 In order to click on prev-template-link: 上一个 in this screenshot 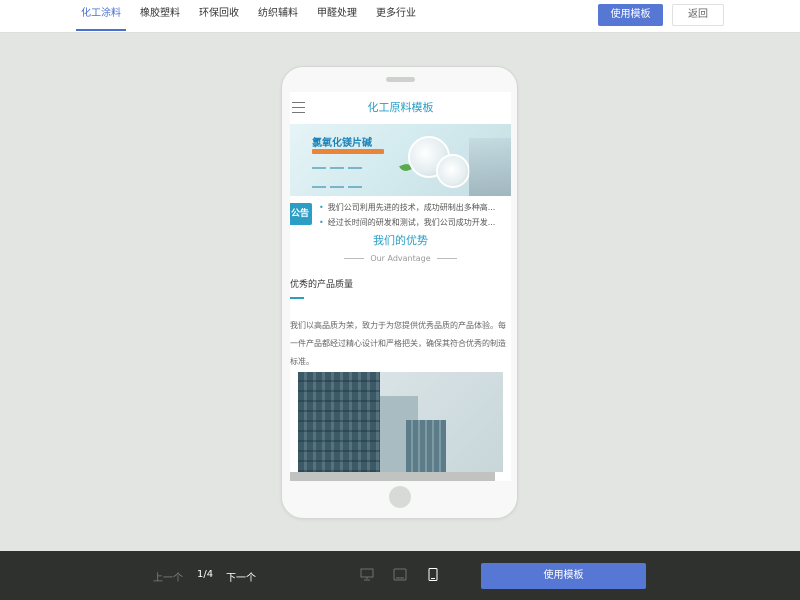, I will do `click(168, 576)`.